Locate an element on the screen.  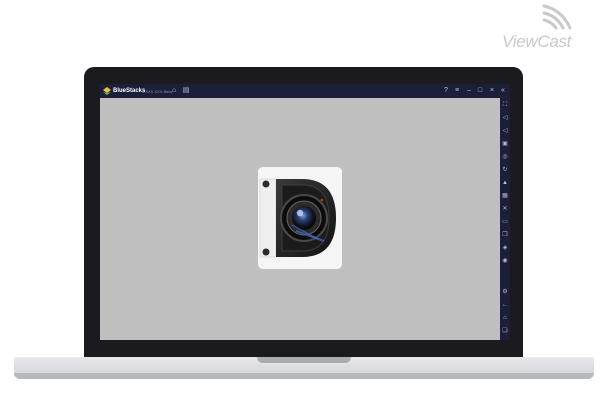
brand-name: ViewCast is located at coordinates (537, 41).